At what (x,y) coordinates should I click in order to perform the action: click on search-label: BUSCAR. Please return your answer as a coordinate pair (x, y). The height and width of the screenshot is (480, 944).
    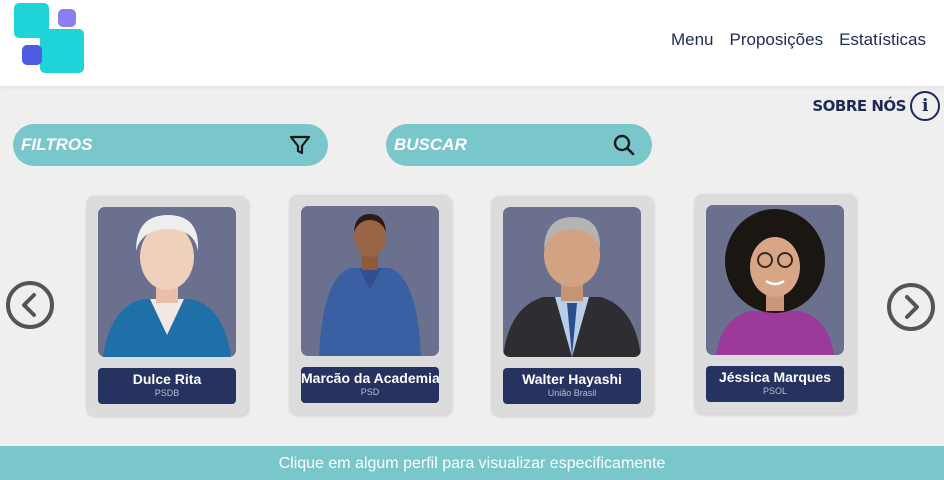
    Looking at the image, I should click on (430, 144).